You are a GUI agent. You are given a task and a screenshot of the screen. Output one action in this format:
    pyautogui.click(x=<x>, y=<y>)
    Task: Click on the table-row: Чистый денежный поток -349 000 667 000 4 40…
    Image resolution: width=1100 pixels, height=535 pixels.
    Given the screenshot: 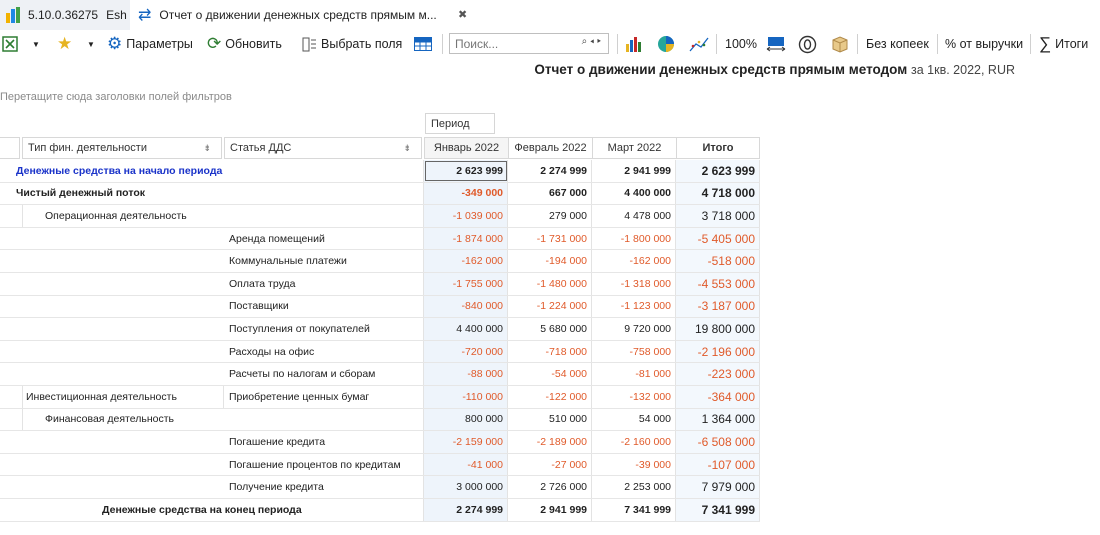 What is the action you would take?
    pyautogui.click(x=380, y=194)
    